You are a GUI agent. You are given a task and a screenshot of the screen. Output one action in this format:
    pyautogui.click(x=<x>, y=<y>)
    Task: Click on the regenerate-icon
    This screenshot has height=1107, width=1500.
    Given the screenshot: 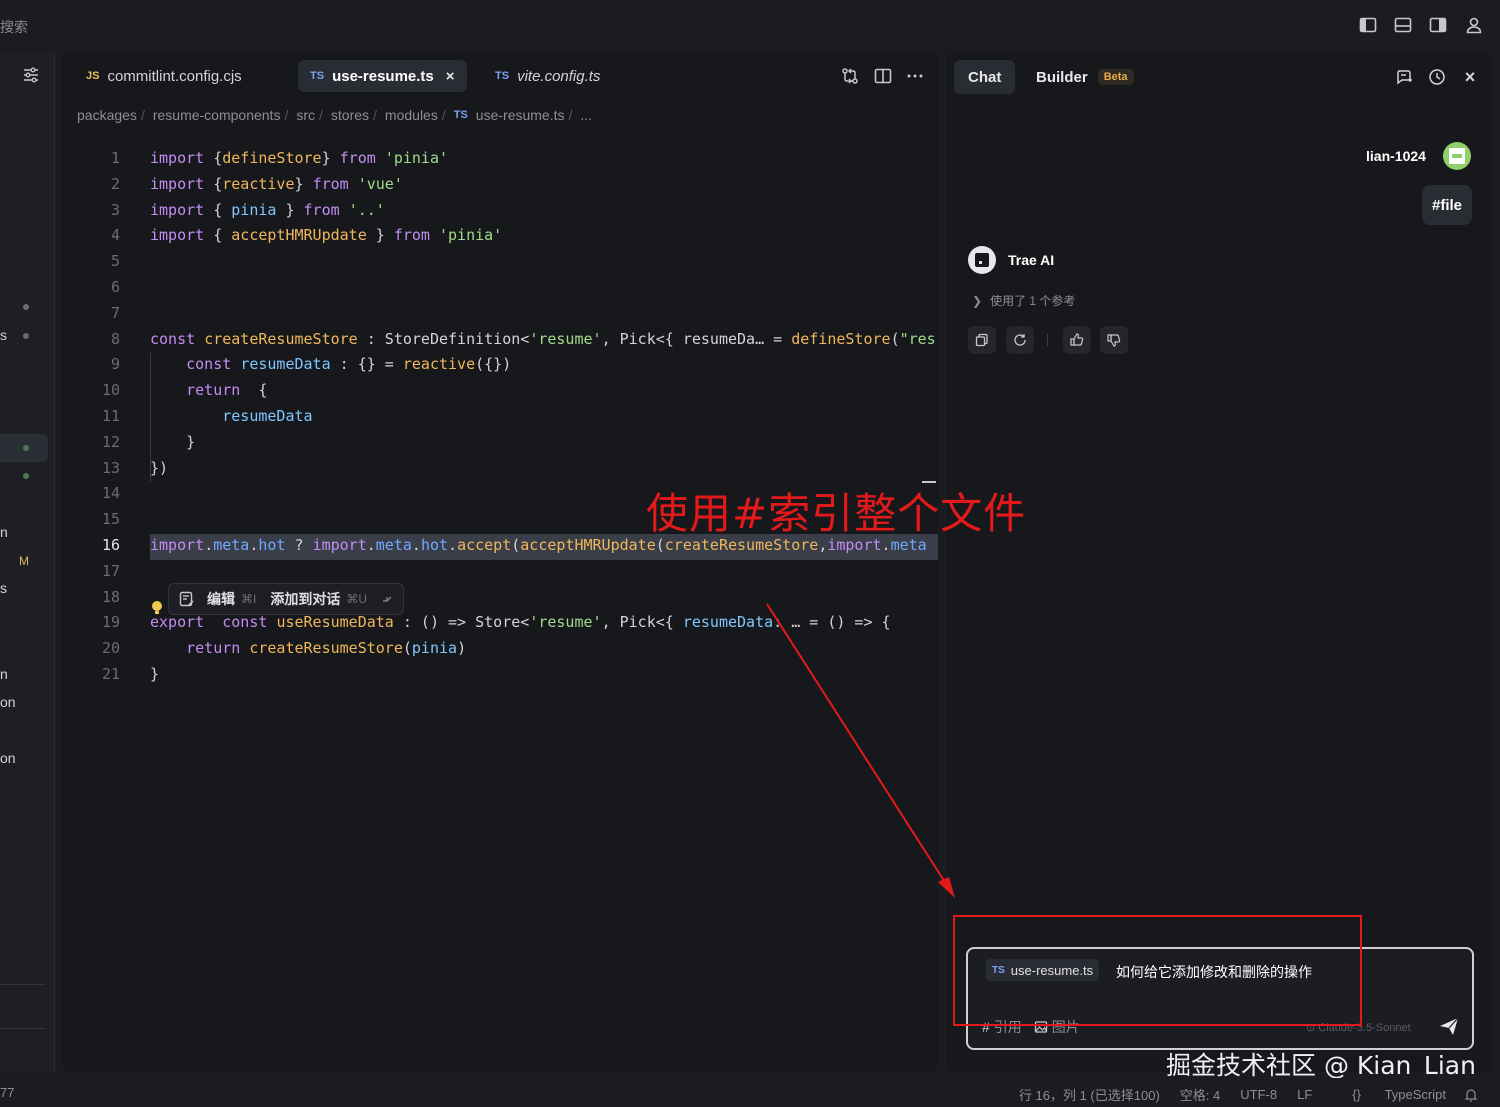 What is the action you would take?
    pyautogui.click(x=1020, y=340)
    